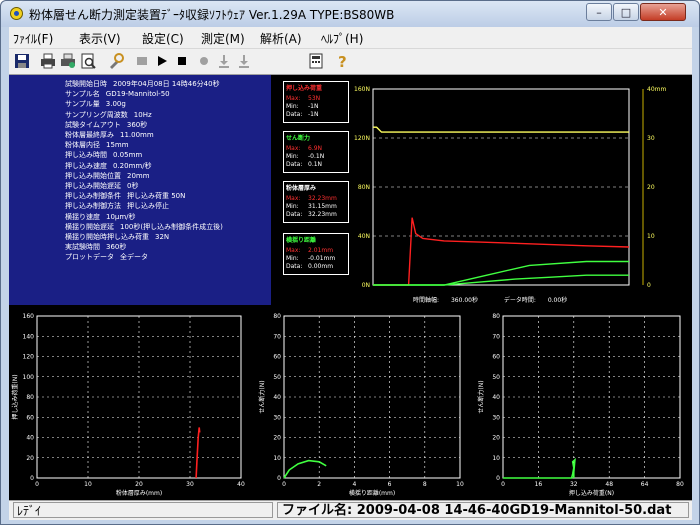  I want to click on status-message: ﾚﾃﾞｲ, so click(143, 510).